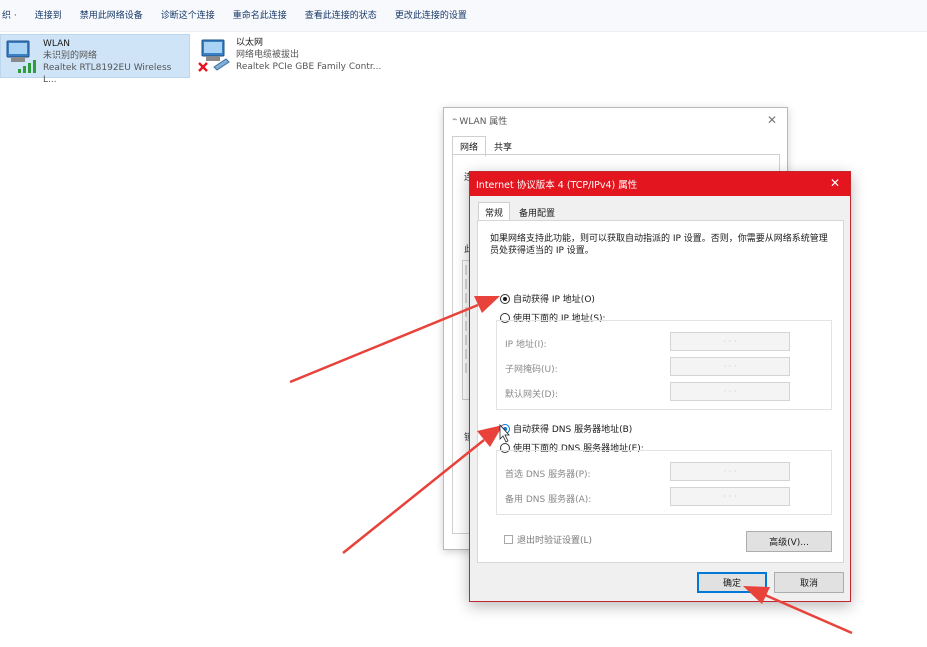  I want to click on toolbar-view-status-button: 查看此连接的状态, so click(341, 16).